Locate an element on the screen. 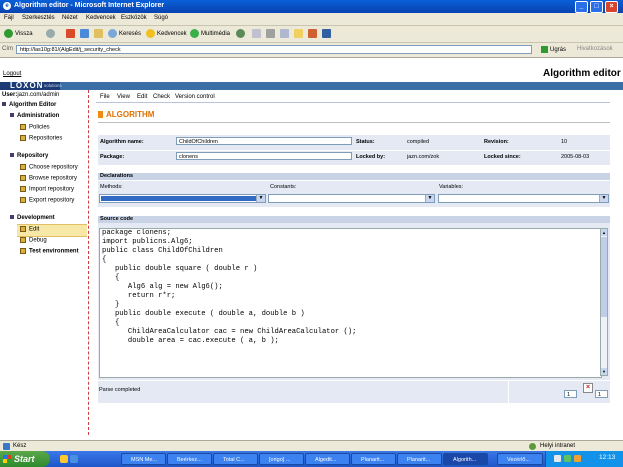  app-menu-edit: Edit is located at coordinates (142, 97).